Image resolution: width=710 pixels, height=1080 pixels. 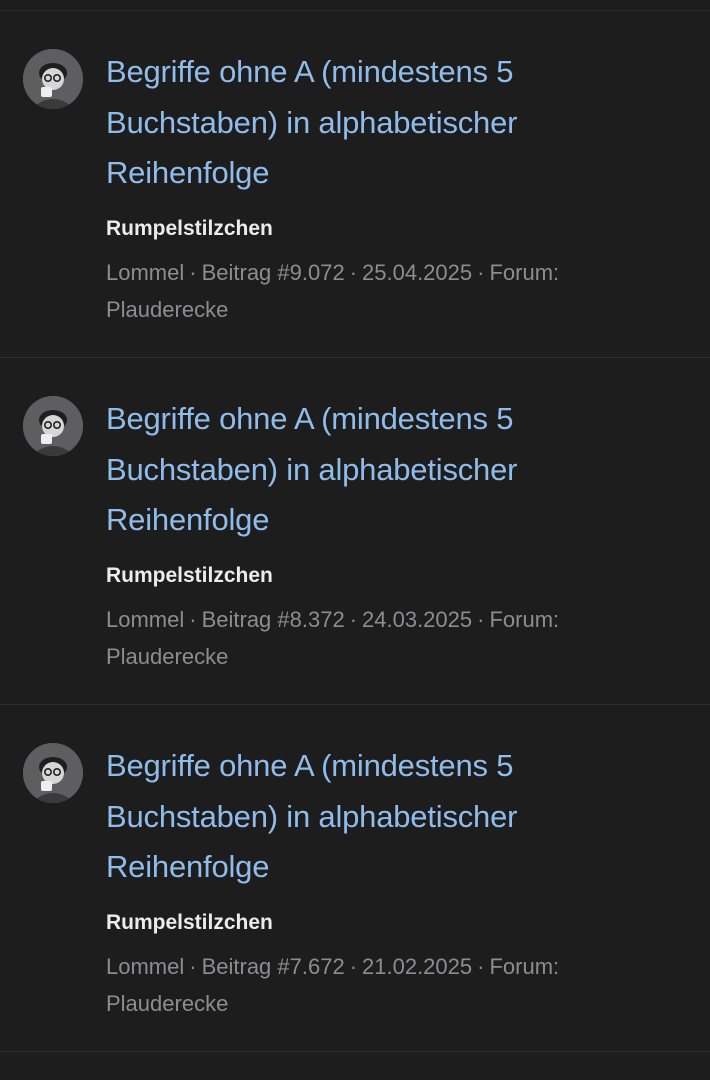 I want to click on post-number-link: Beitrag #8.372, so click(x=273, y=619).